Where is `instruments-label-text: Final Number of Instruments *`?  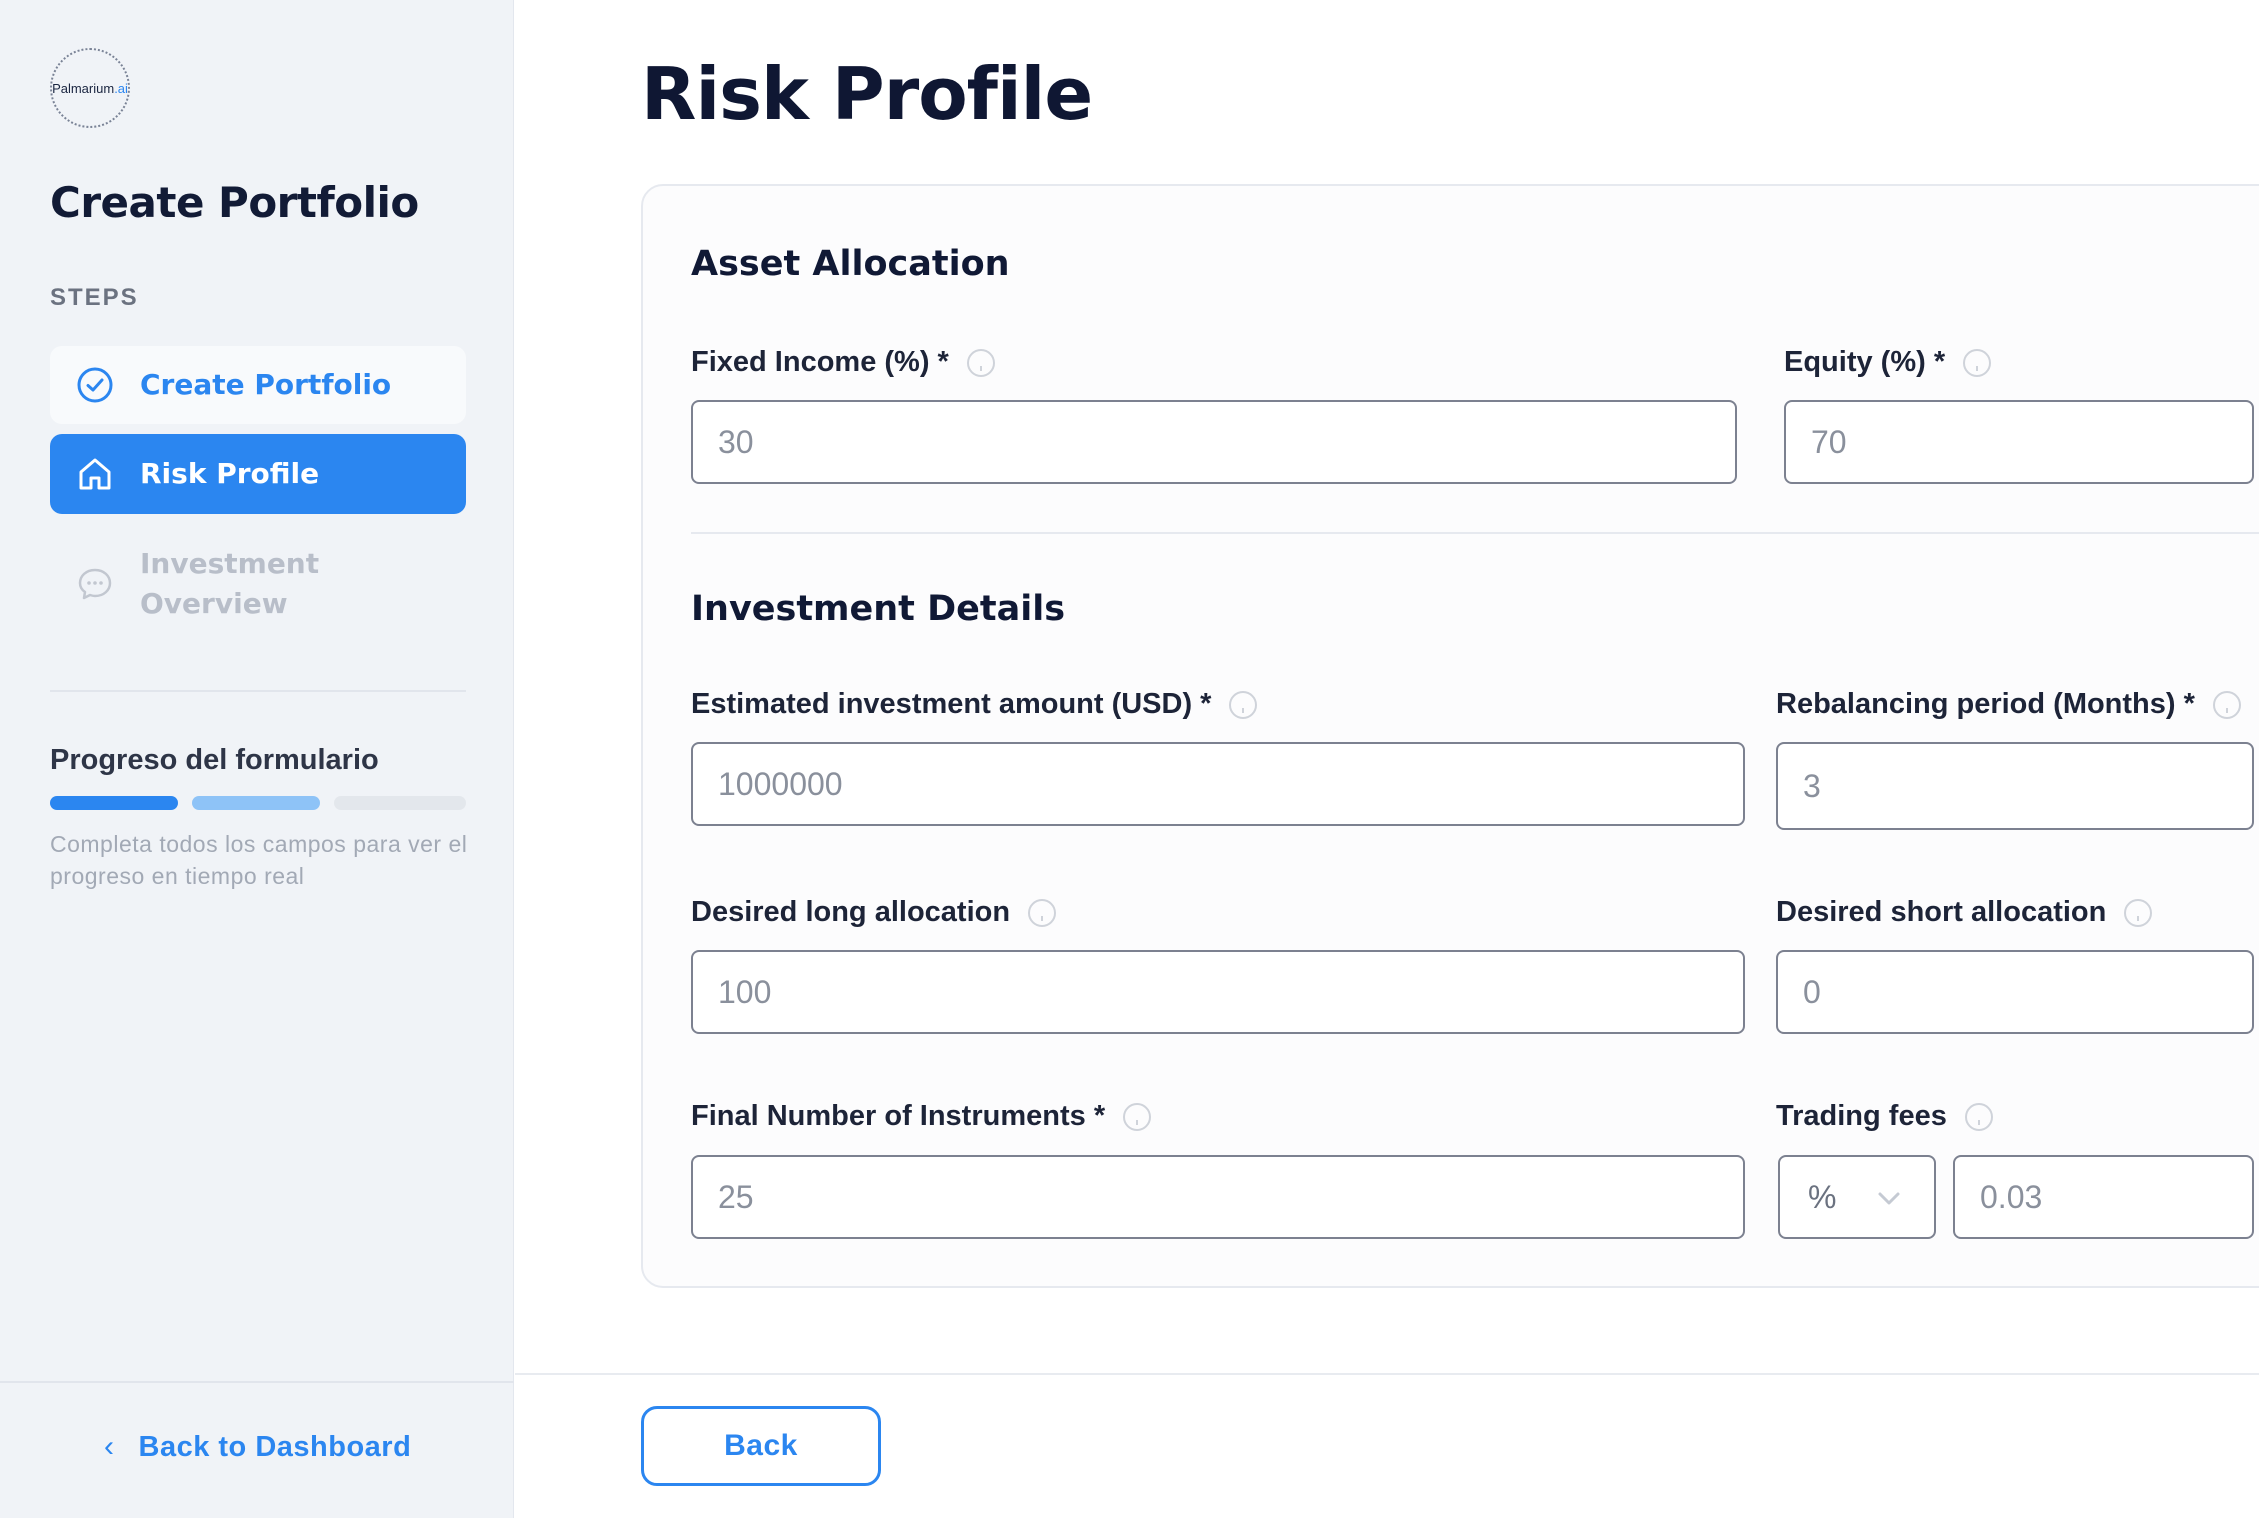 instruments-label-text: Final Number of Instruments * is located at coordinates (898, 1116).